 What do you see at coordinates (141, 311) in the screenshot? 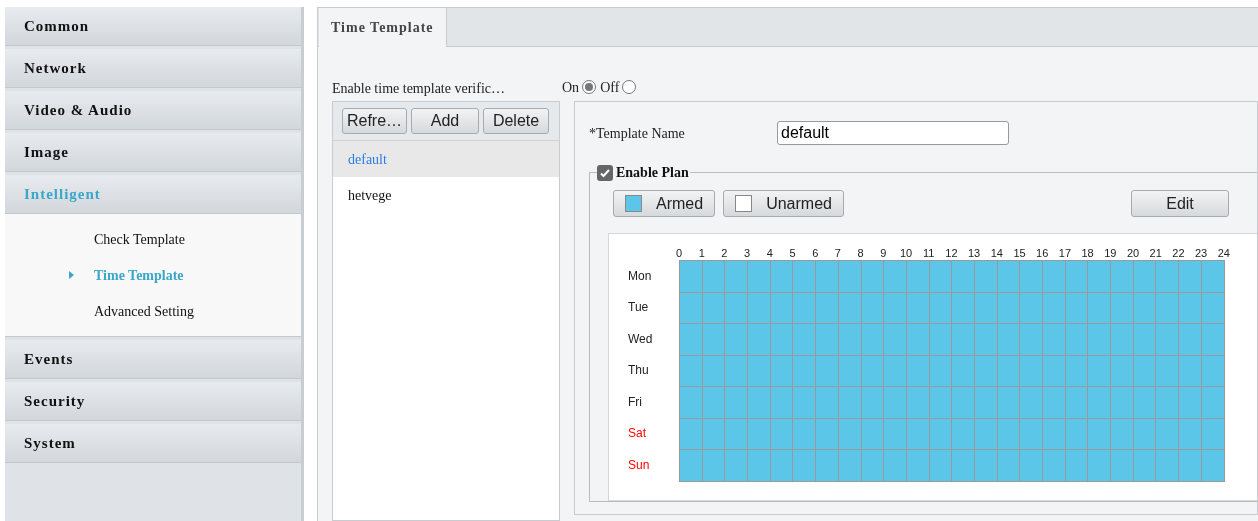
I see `submenu-item: Advanced Setting` at bounding box center [141, 311].